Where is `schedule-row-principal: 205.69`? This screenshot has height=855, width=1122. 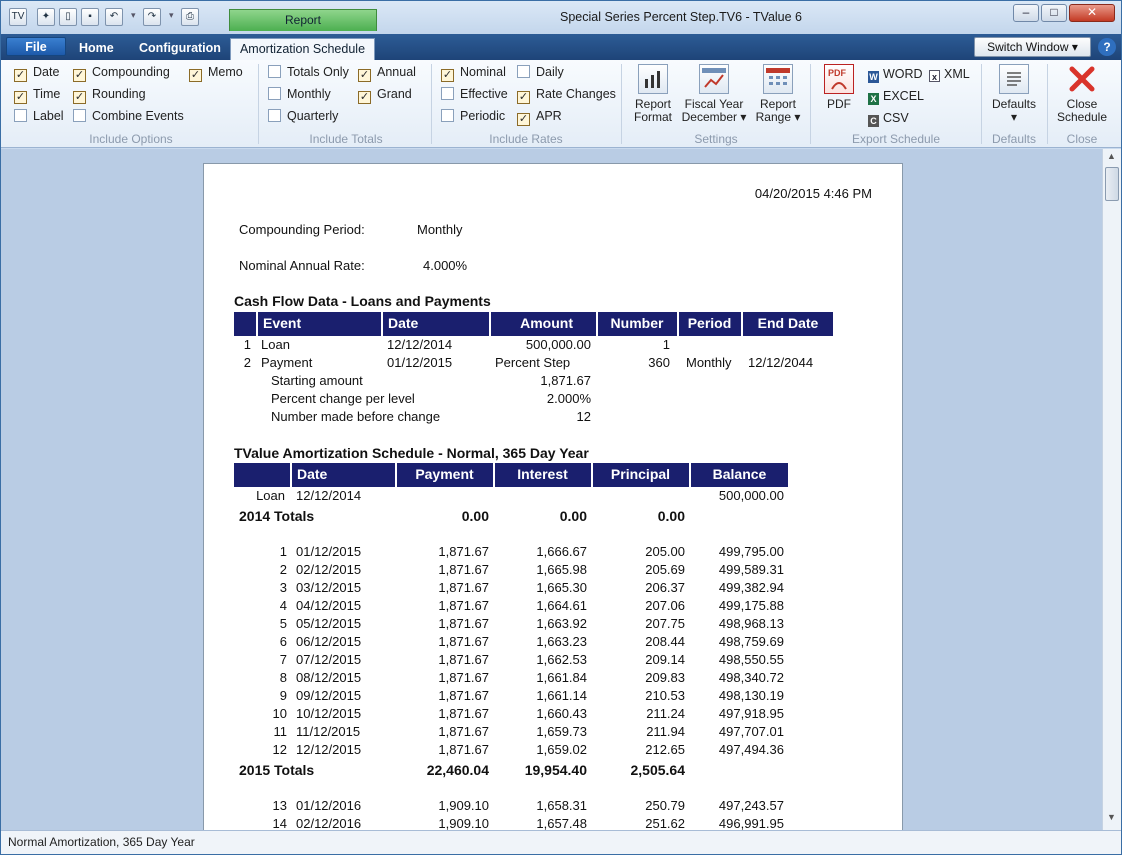 schedule-row-principal: 205.69 is located at coordinates (665, 569).